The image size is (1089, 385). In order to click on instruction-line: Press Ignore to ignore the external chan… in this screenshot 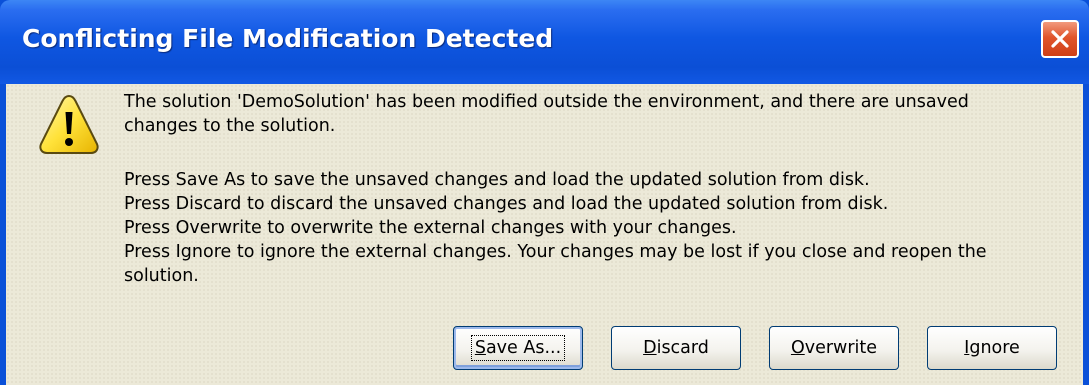, I will do `click(555, 252)`.